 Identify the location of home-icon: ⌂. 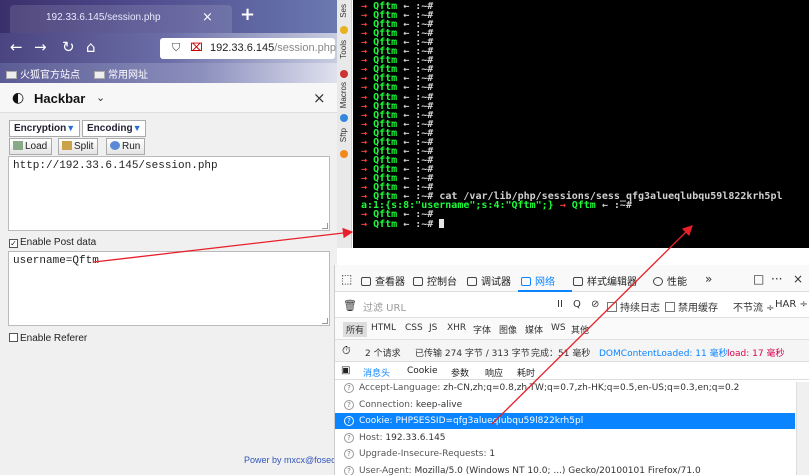
(91, 47).